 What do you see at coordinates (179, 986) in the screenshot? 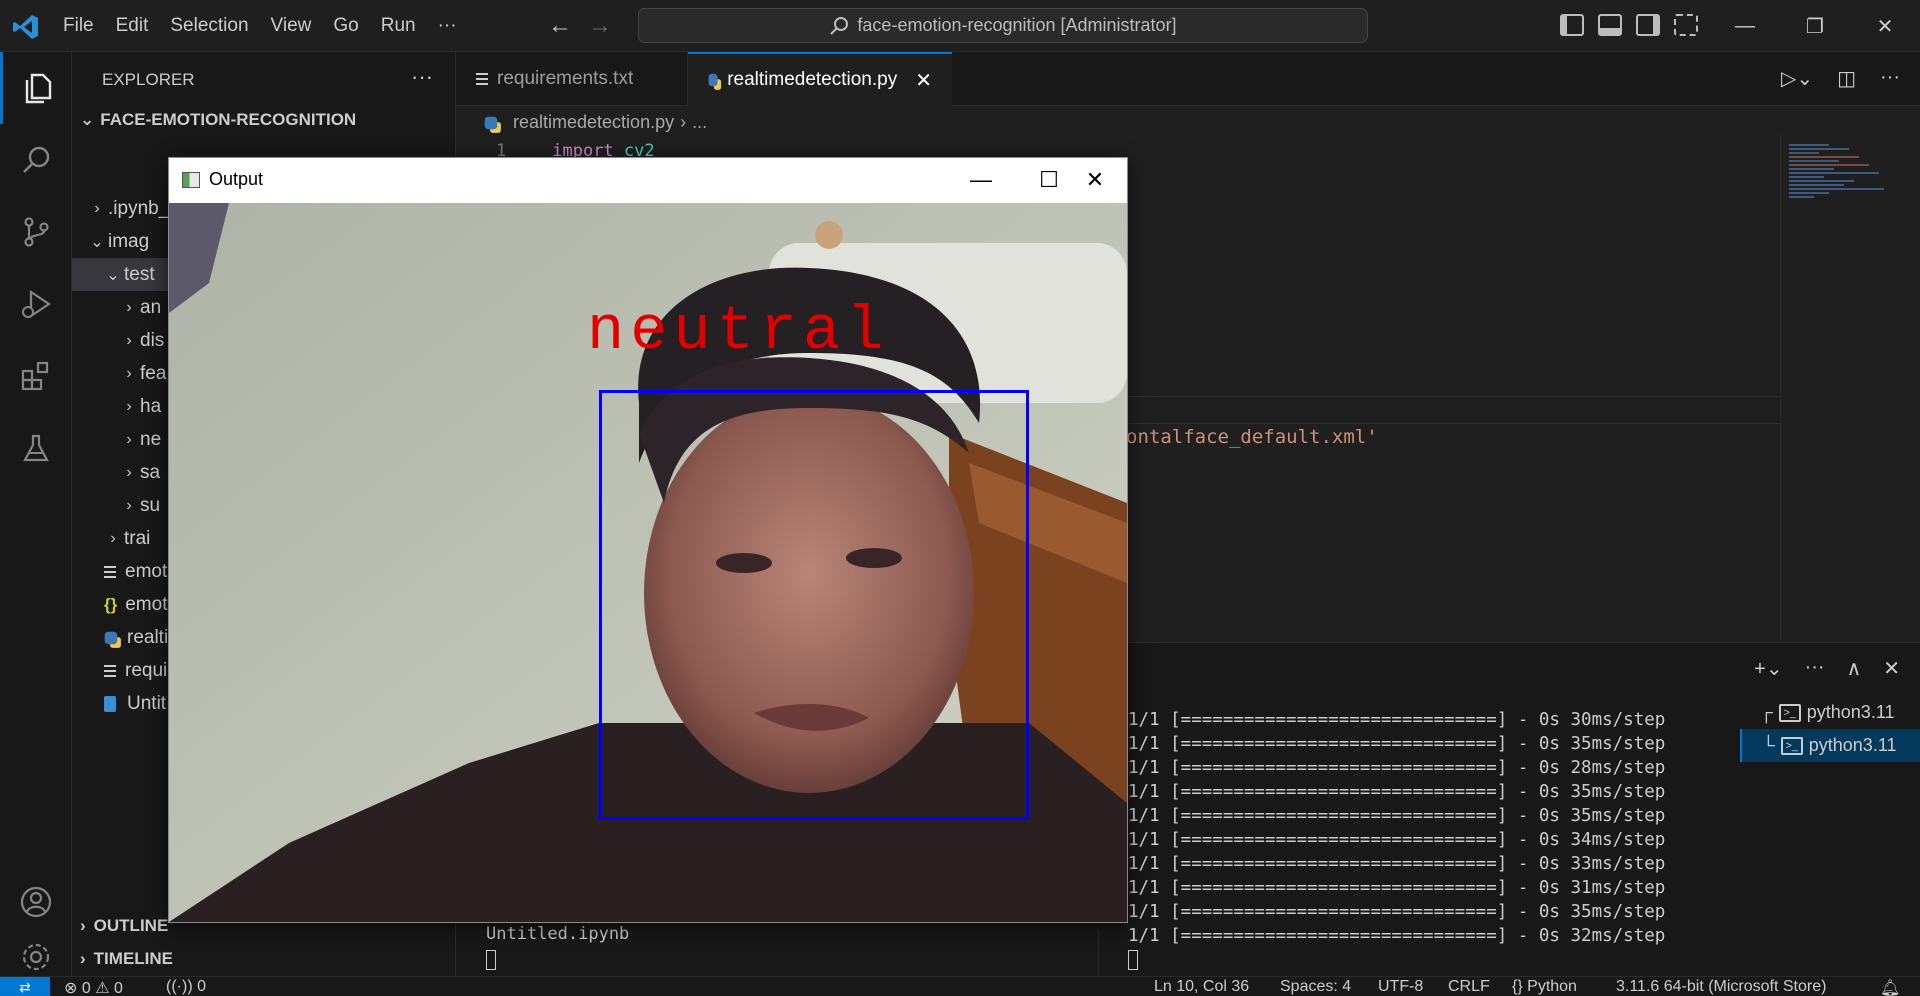
I see `broadcast-icon: ((·))` at bounding box center [179, 986].